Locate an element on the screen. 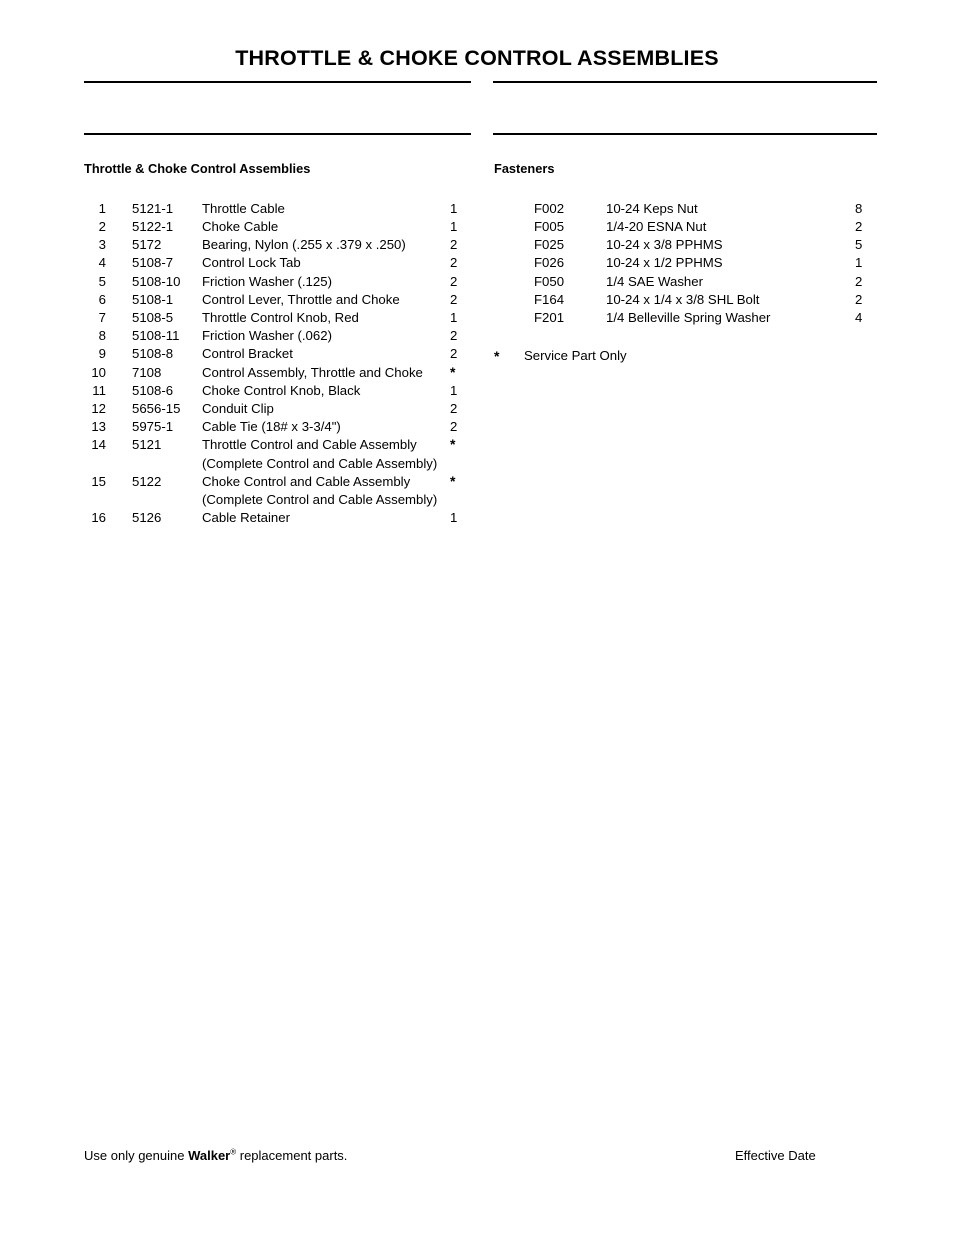  row-description: Friction Washer (.125) is located at coordinates (326, 282).